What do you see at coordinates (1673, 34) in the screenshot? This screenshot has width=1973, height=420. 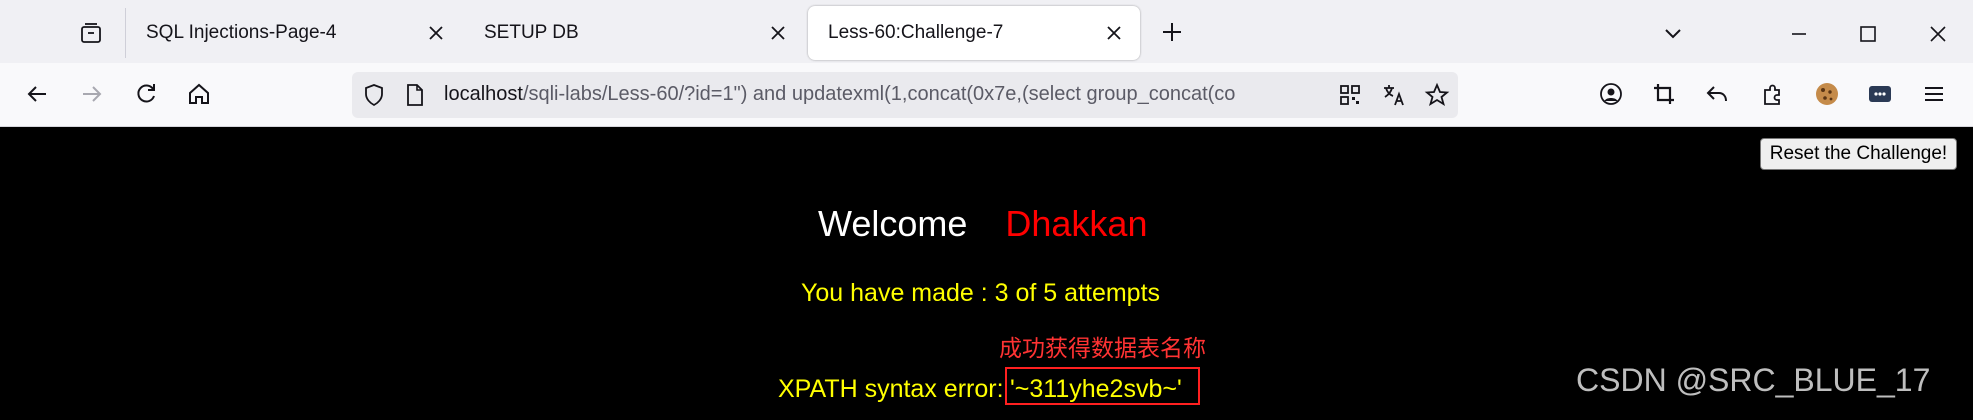 I see `chevron-down-icon` at bounding box center [1673, 34].